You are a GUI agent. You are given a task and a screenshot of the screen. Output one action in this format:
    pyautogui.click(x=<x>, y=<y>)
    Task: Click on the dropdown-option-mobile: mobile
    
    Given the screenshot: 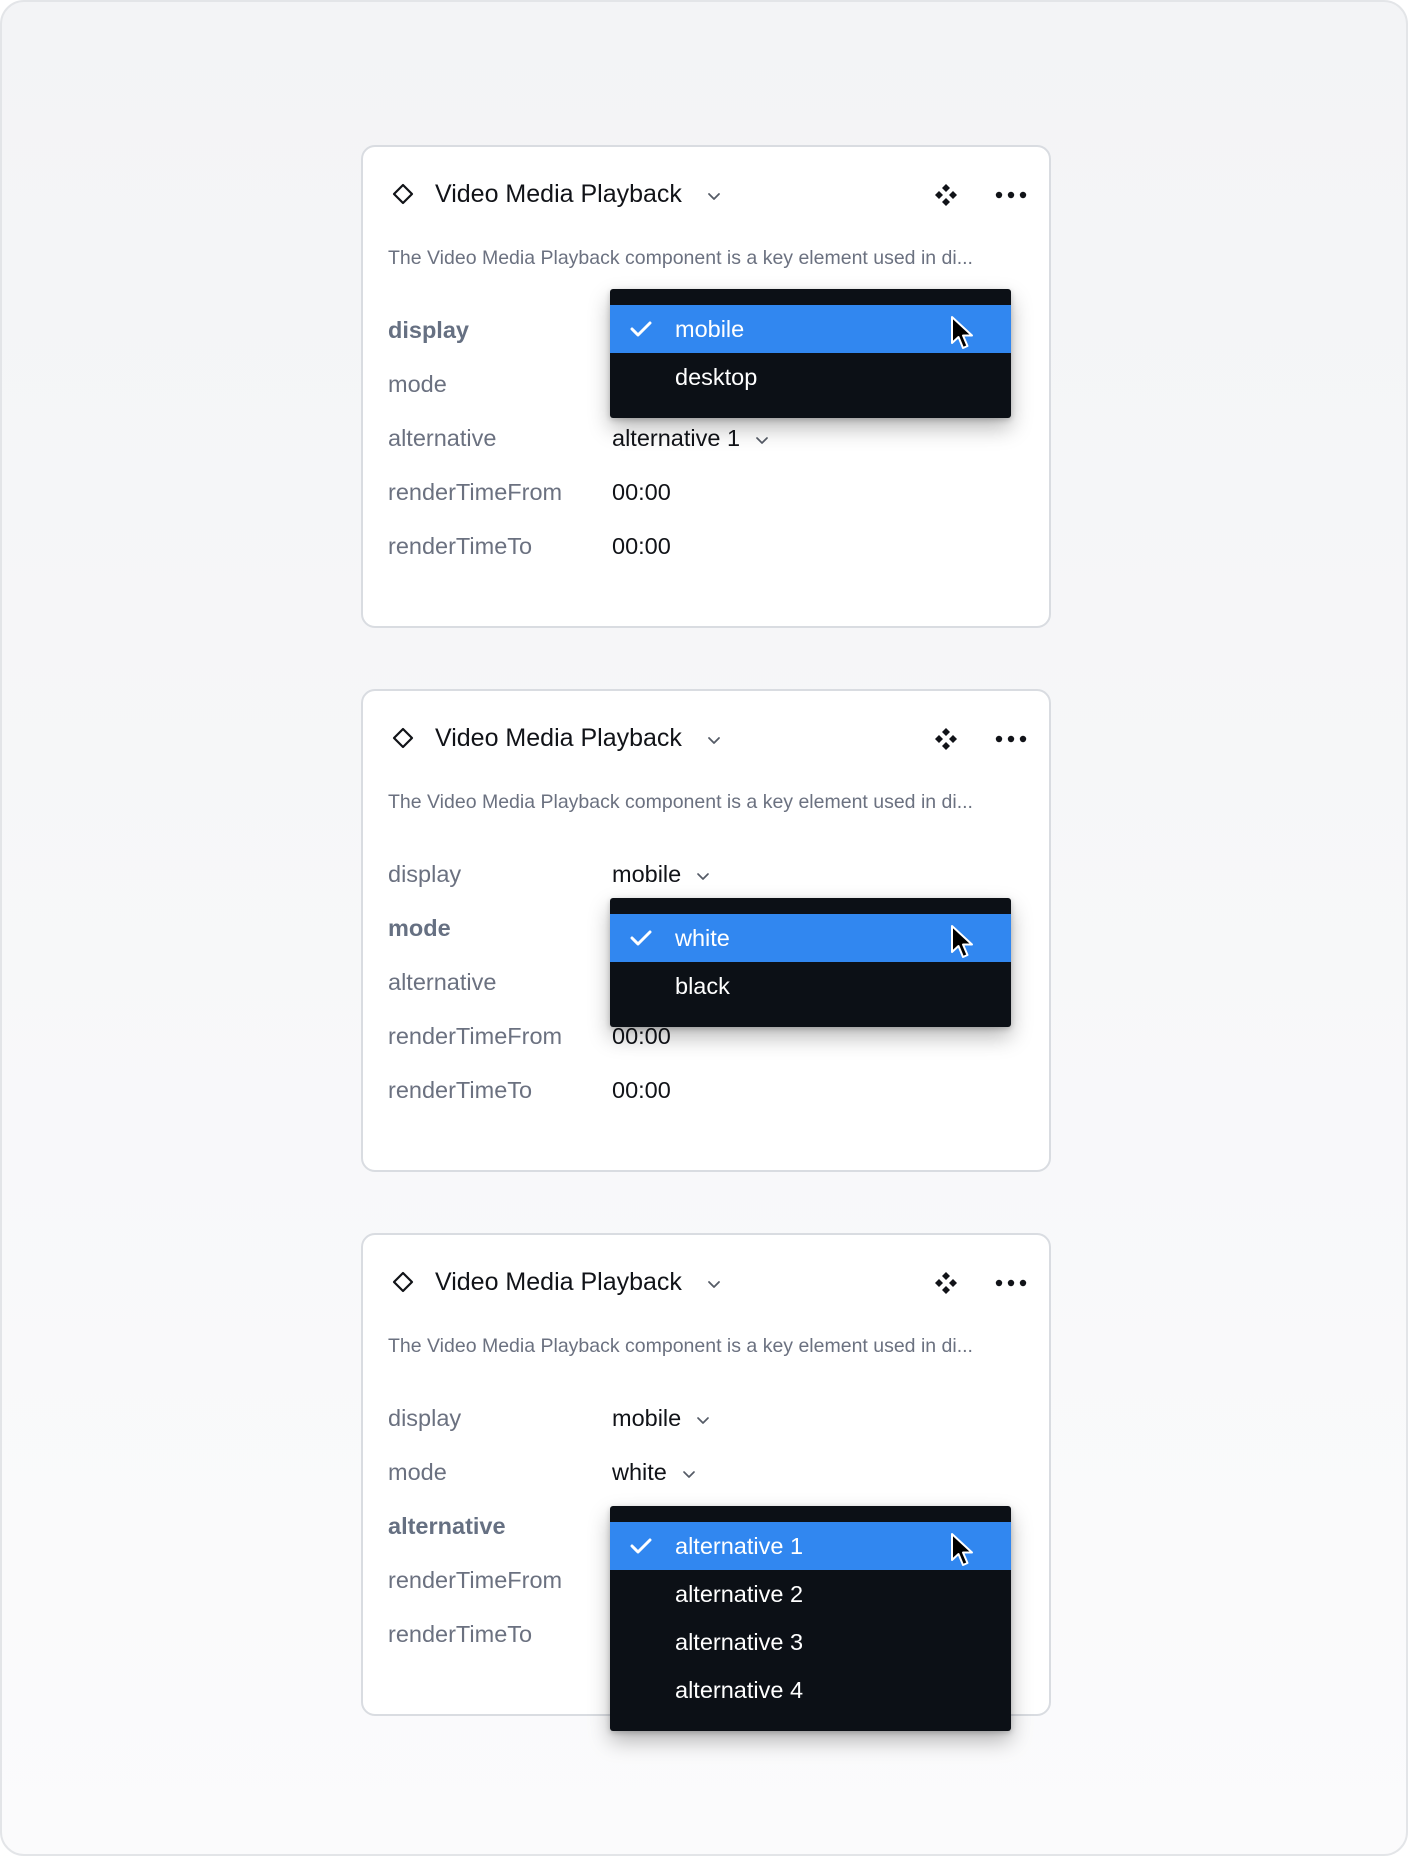 What is the action you would take?
    pyautogui.click(x=810, y=329)
    